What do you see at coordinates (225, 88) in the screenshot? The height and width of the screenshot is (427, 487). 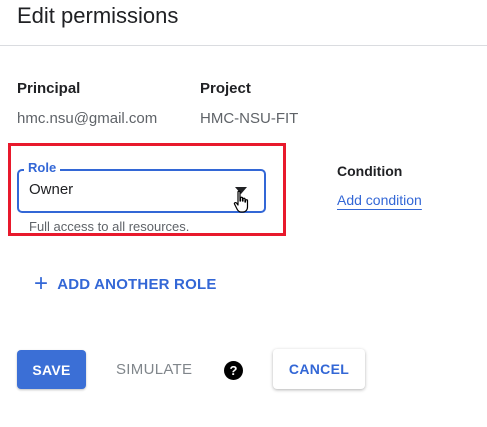 I see `project-label: Project` at bounding box center [225, 88].